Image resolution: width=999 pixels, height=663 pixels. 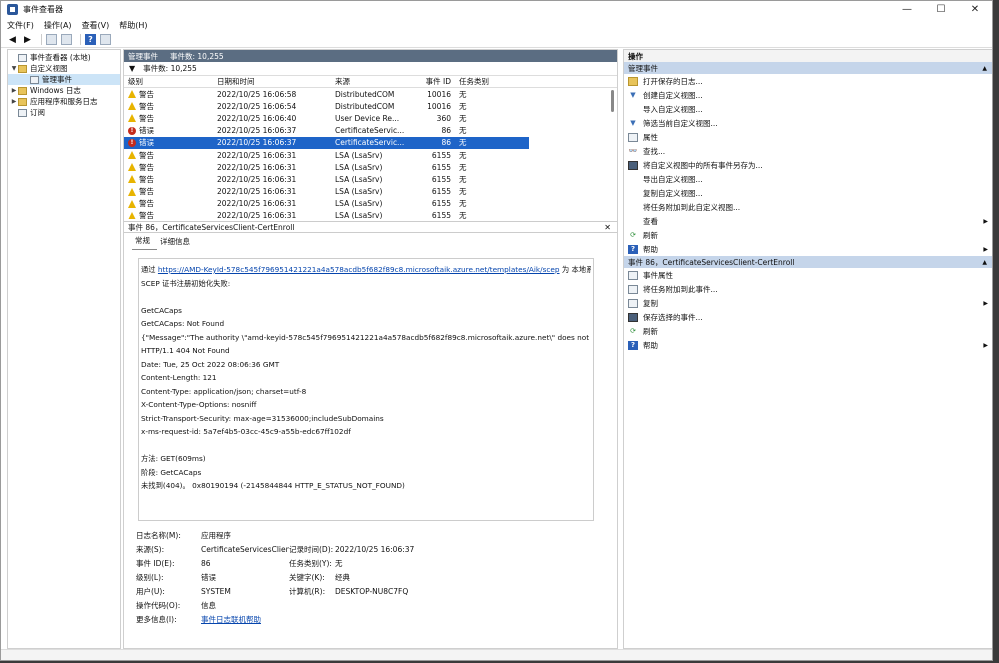 I want to click on forward-arrow-icon: ▶, so click(x=27, y=39).